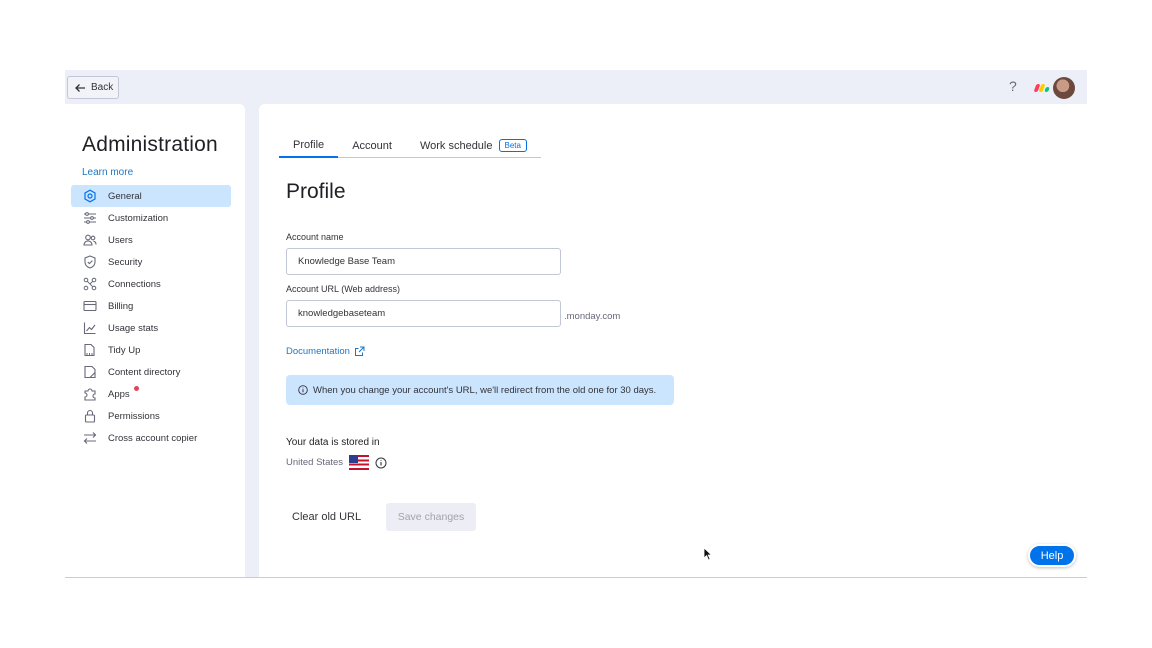 The width and height of the screenshot is (1152, 648). What do you see at coordinates (151, 350) in the screenshot?
I see `sidebar-item-tidy-up: Tidy Up` at bounding box center [151, 350].